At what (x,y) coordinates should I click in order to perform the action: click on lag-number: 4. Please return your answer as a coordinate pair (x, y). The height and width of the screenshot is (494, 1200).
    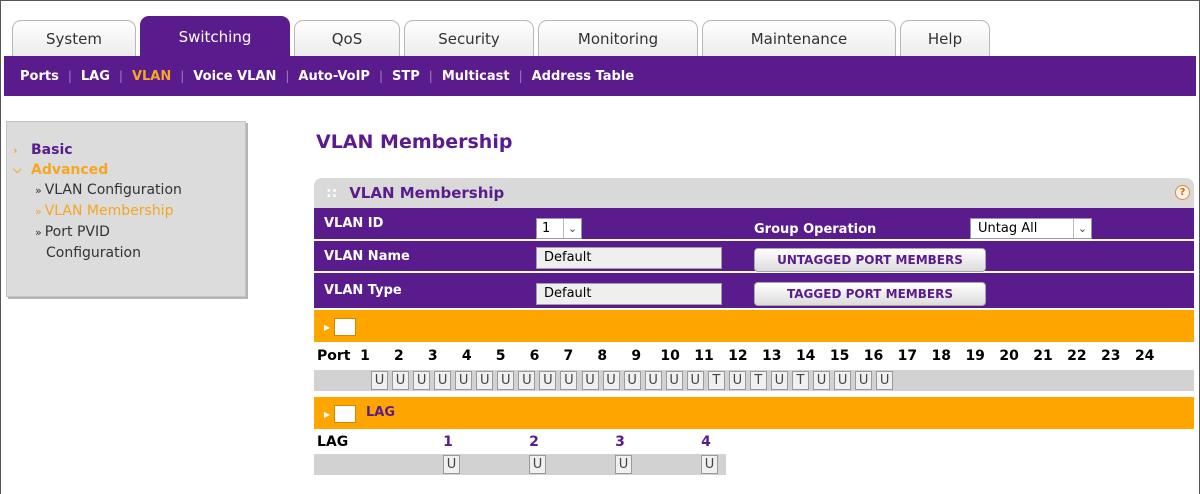
    Looking at the image, I should click on (706, 442).